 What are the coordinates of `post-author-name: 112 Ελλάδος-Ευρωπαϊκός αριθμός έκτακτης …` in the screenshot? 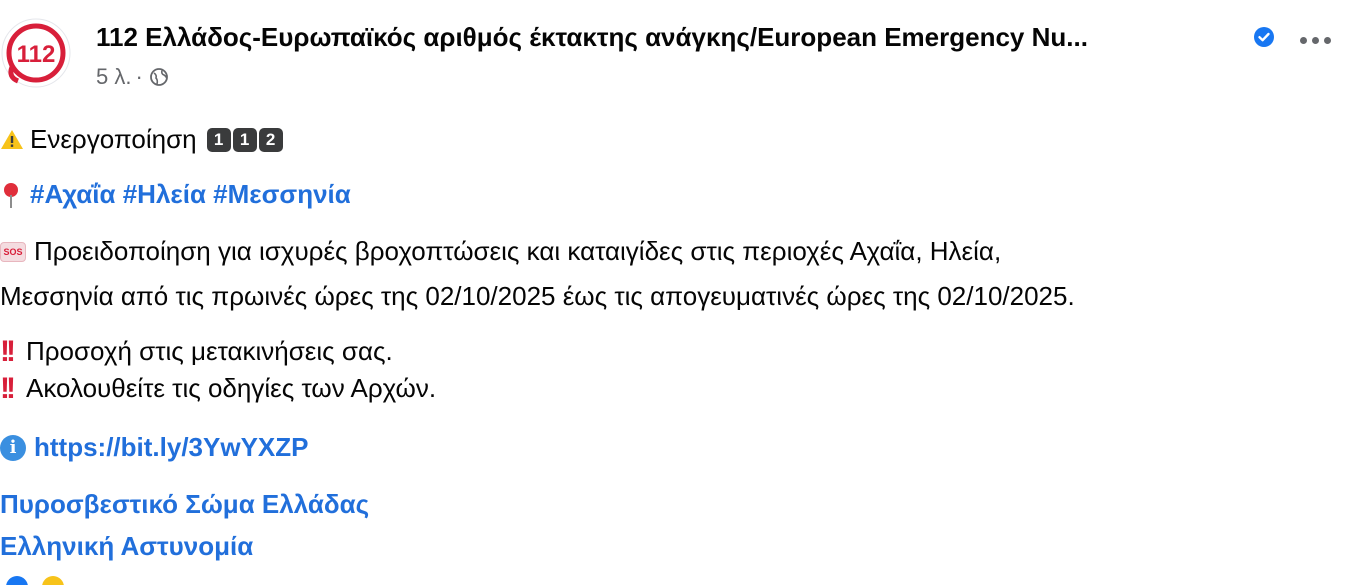 It's located at (592, 37).